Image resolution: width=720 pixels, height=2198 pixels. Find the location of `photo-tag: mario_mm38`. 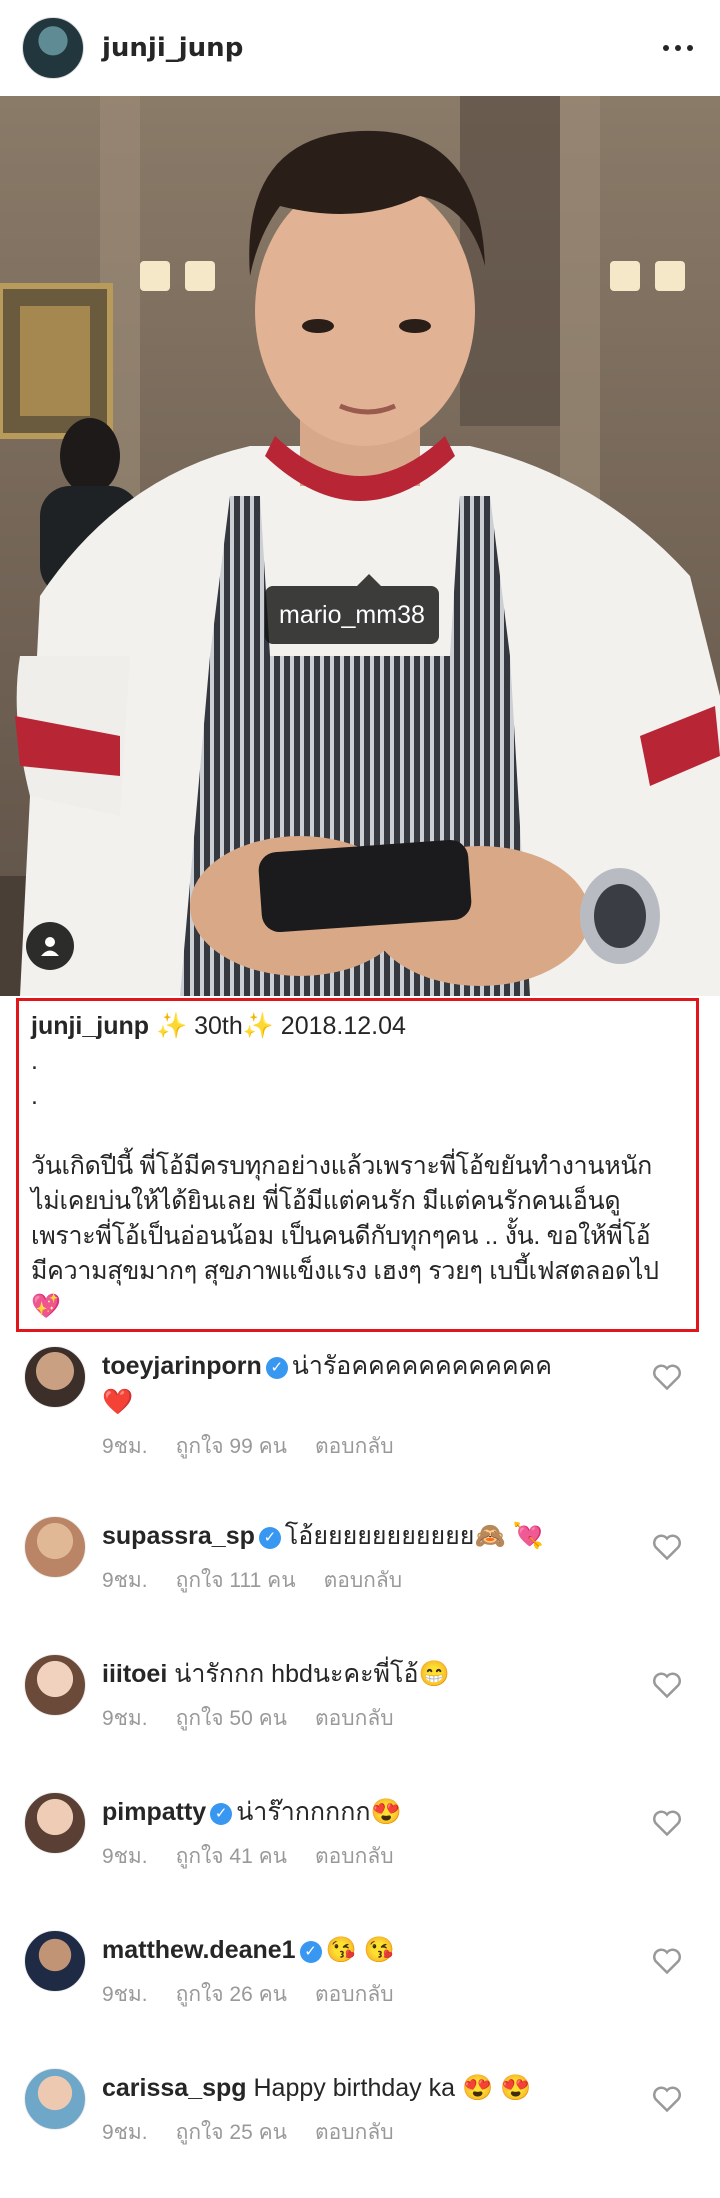

photo-tag: mario_mm38 is located at coordinates (352, 609).